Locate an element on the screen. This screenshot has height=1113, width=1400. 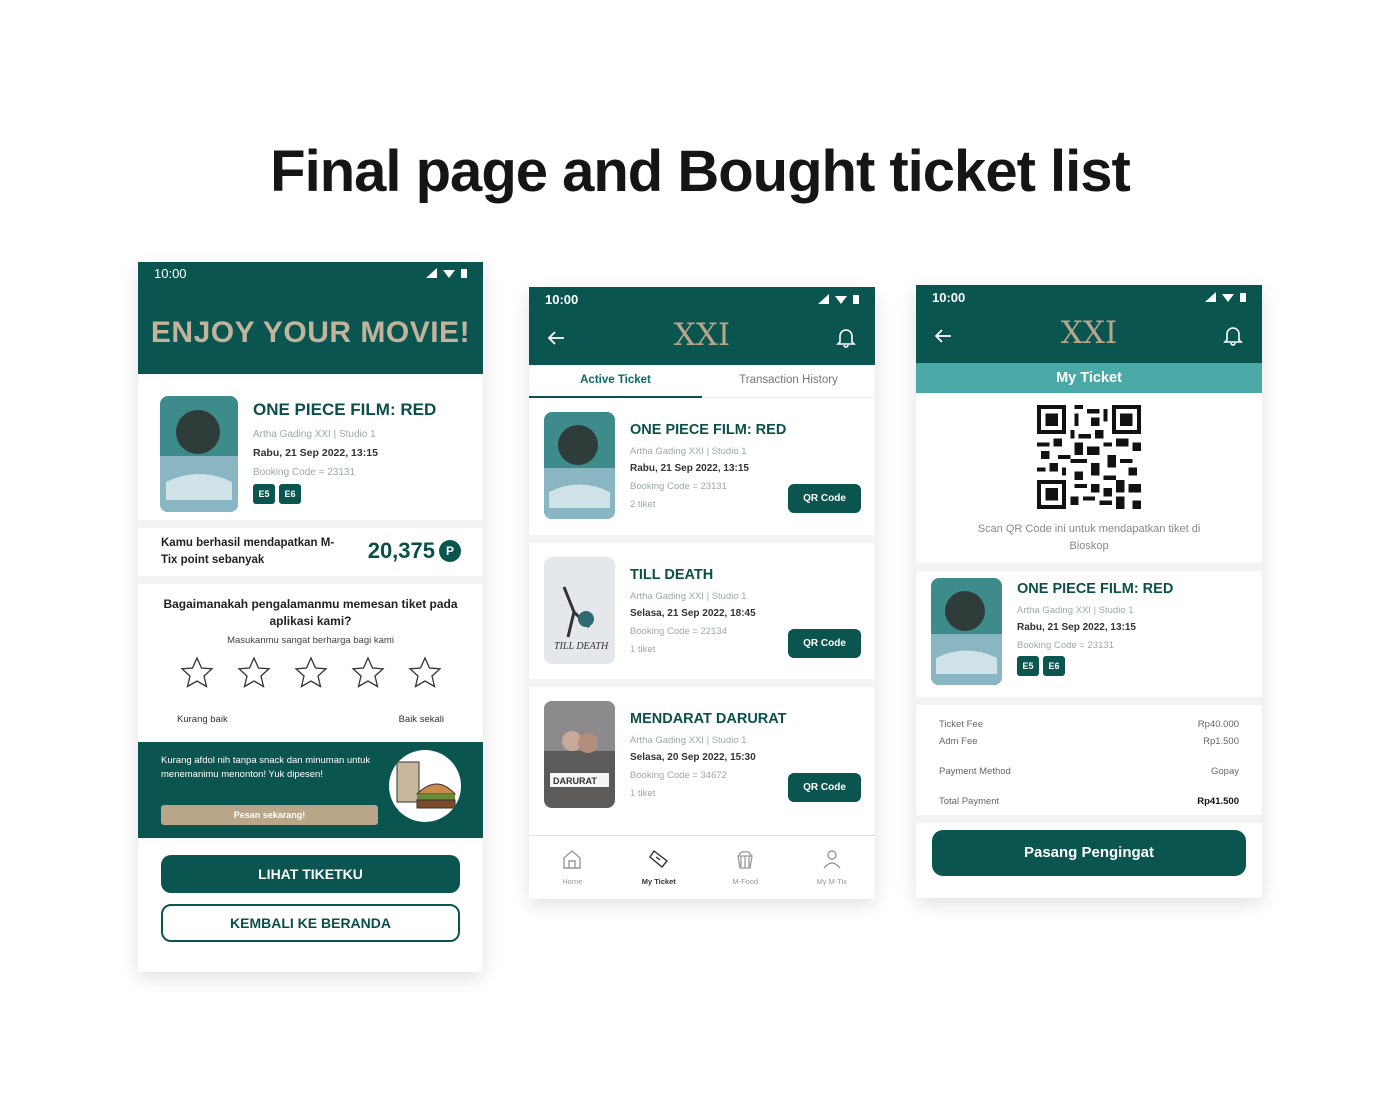
order-now-button: Pesan sekarang! is located at coordinates (269, 815).